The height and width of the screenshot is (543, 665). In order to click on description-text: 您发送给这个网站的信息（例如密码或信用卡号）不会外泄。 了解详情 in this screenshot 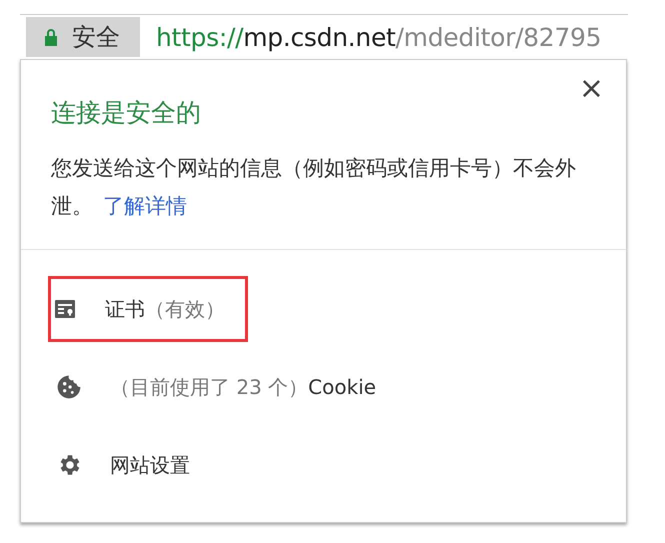, I will do `click(314, 187)`.